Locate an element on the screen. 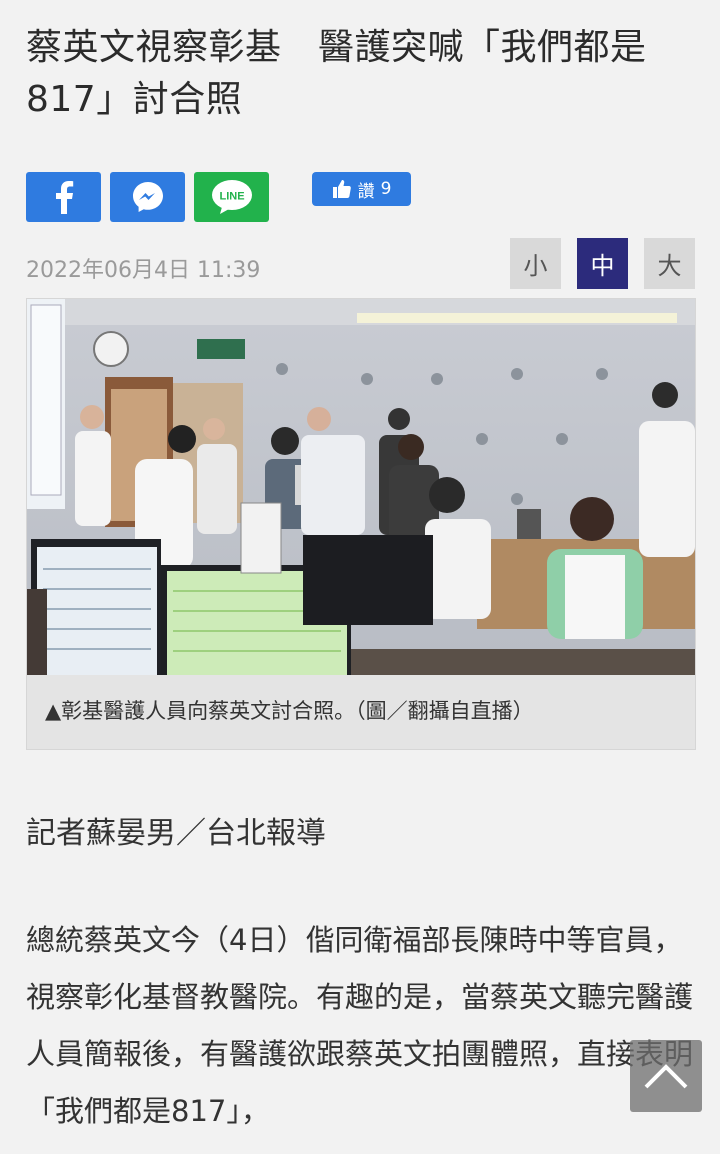 This screenshot has width=720, height=1154. scroll-to-top-button is located at coordinates (666, 1076).